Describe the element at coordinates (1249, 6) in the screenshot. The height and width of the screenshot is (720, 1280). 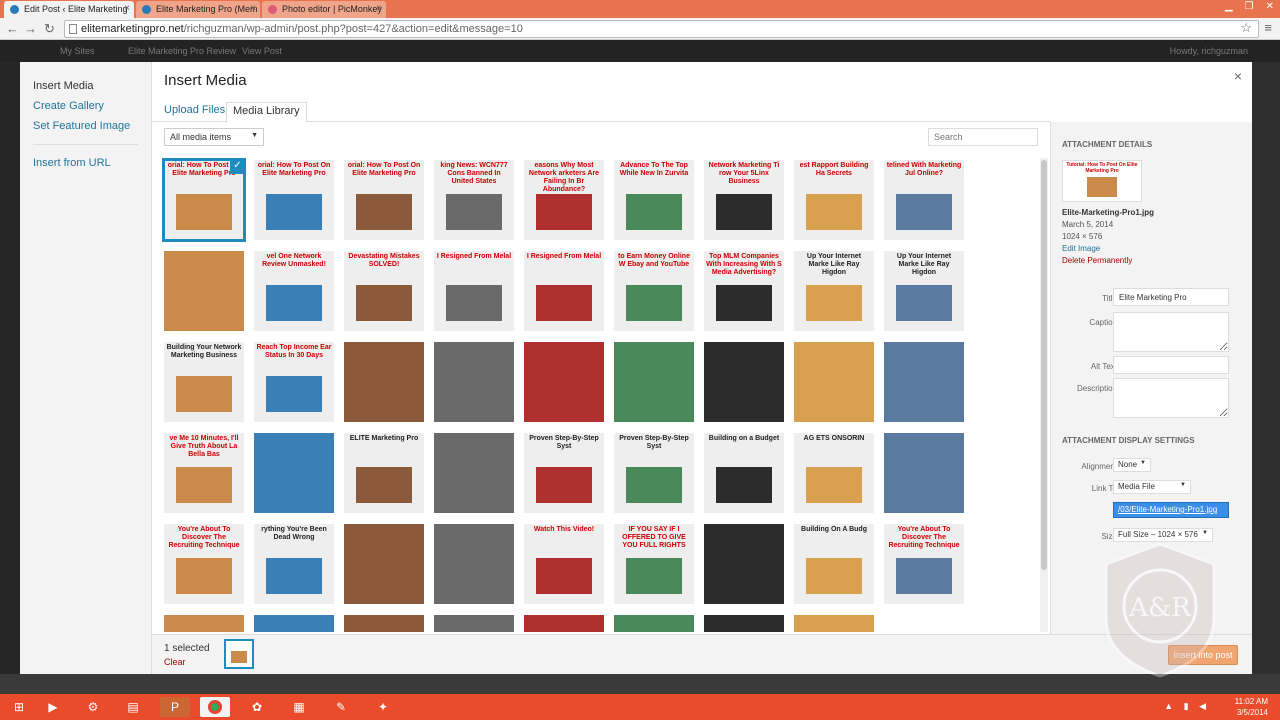
I see `maximize-icon: ❐` at that location.